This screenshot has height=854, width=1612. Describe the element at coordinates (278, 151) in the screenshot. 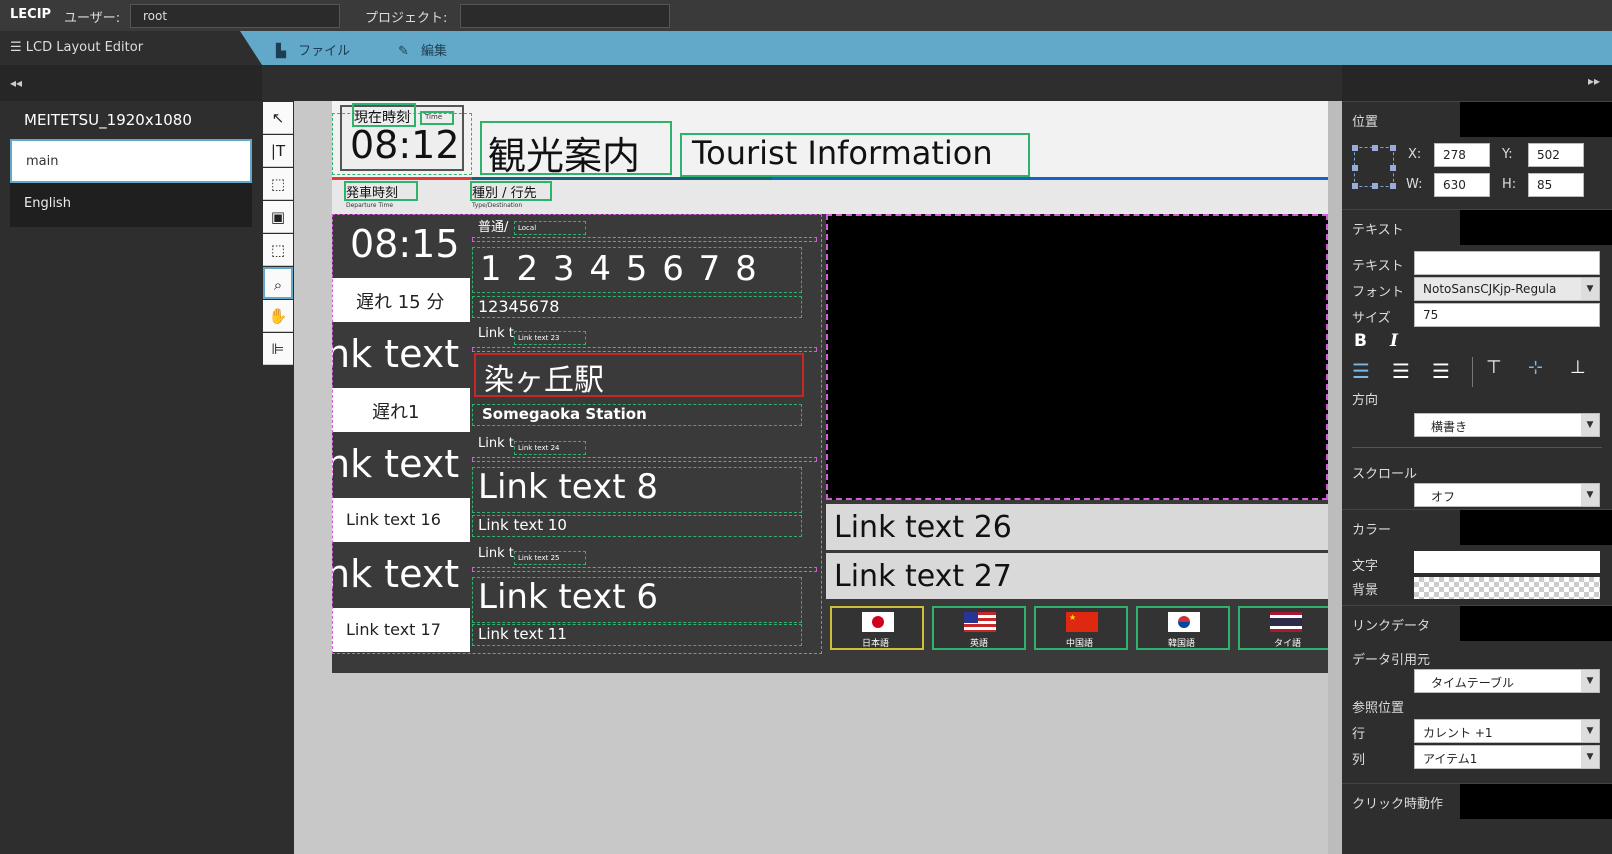

I see `text-tool-icon: |T` at that location.